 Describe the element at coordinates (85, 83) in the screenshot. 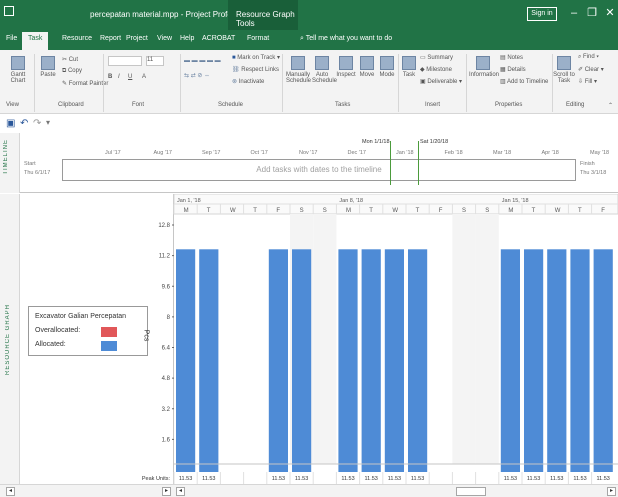

I see `format-painter-button: ✎ Format Painter` at that location.